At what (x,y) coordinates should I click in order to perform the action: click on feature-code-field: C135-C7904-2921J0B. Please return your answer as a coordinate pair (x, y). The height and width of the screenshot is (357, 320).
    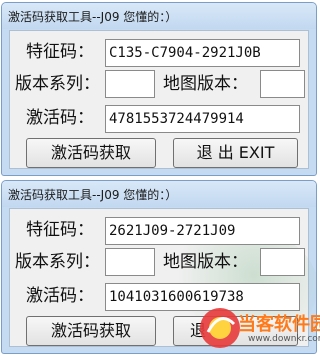
    Looking at the image, I should click on (202, 53).